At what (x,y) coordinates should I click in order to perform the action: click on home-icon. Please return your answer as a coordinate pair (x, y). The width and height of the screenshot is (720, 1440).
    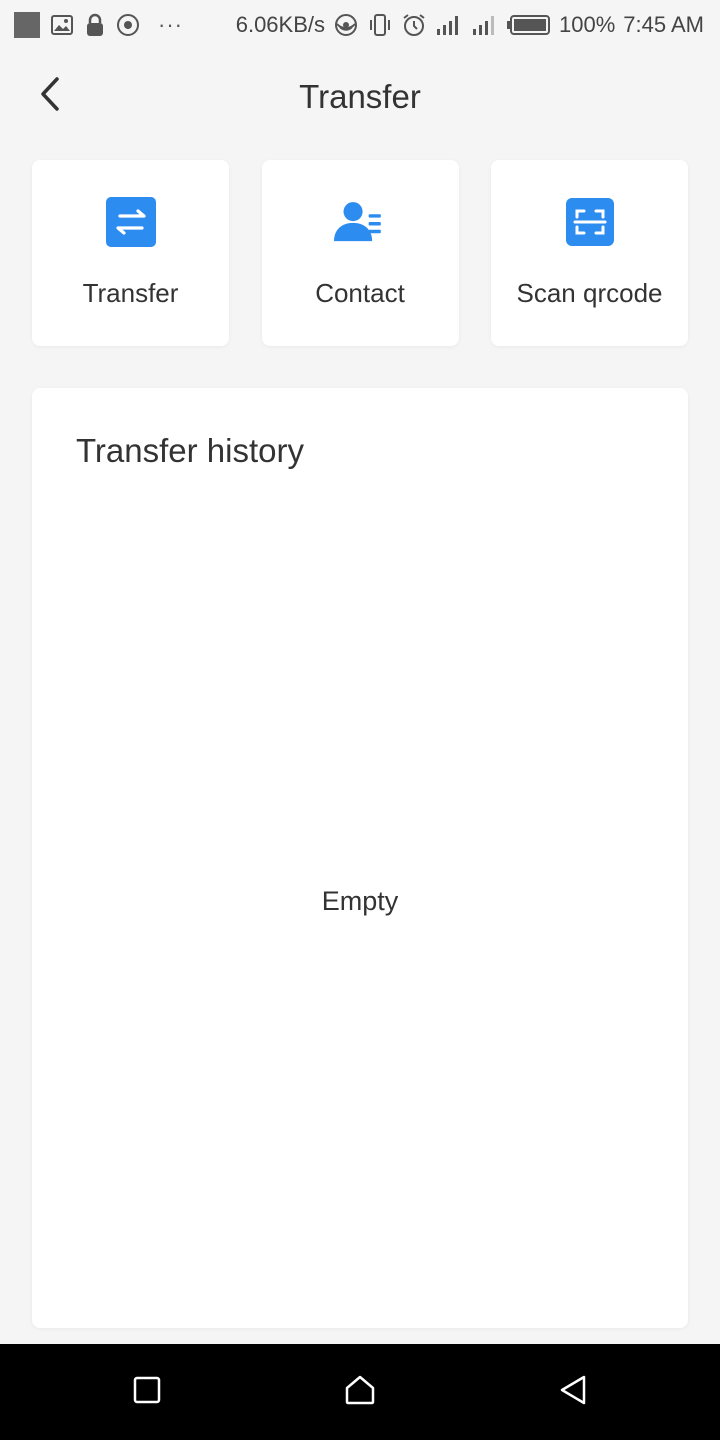
    Looking at the image, I should click on (360, 1392).